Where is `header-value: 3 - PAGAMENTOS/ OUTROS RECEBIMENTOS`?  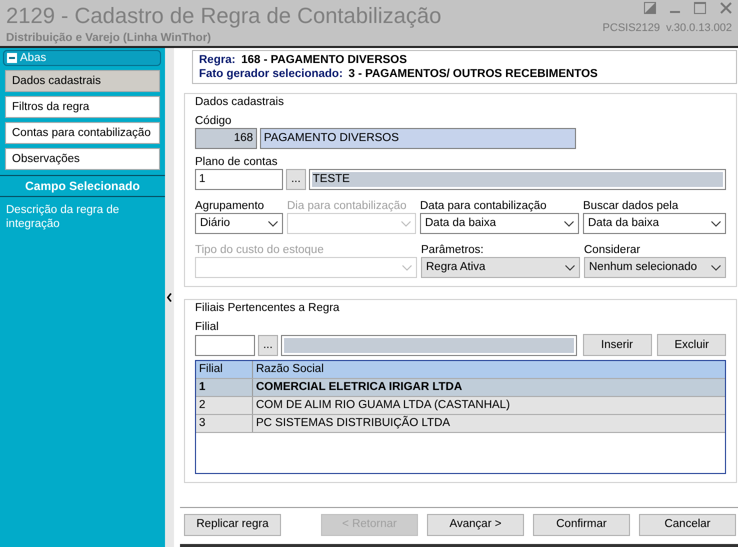 header-value: 3 - PAGAMENTOS/ OUTROS RECEBIMENTOS is located at coordinates (473, 74).